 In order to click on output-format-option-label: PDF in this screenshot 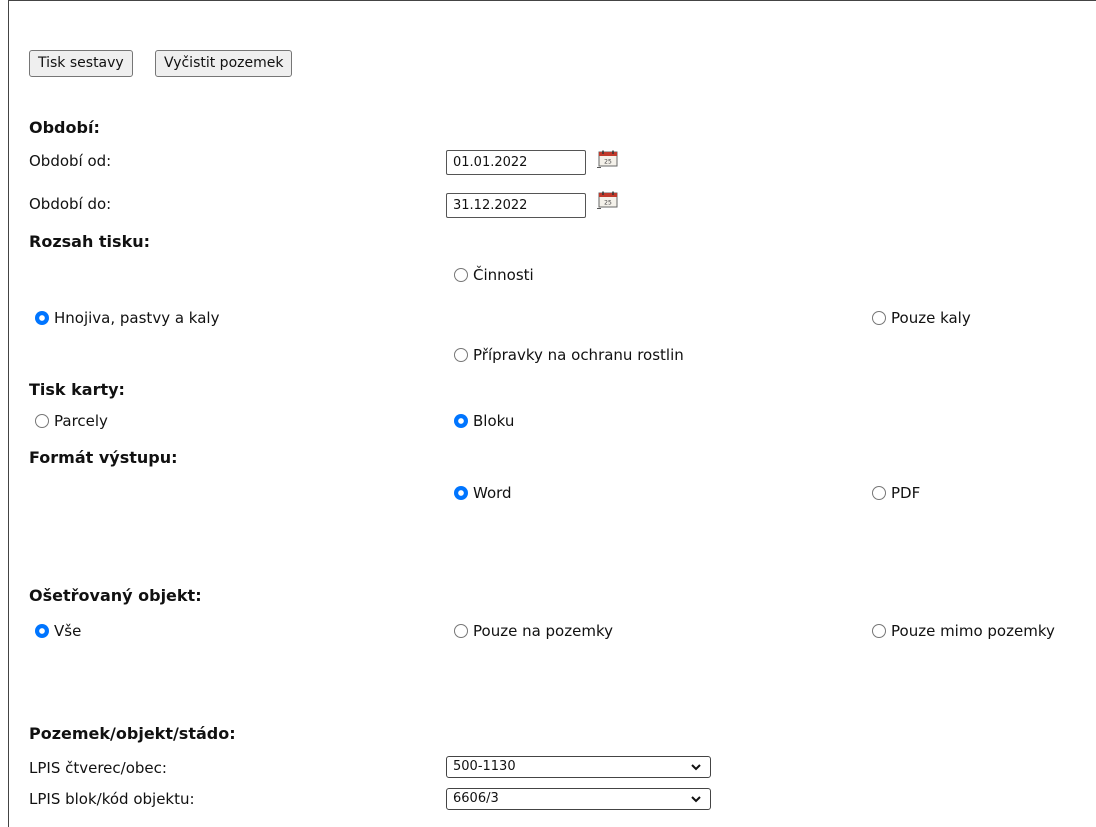, I will do `click(906, 493)`.